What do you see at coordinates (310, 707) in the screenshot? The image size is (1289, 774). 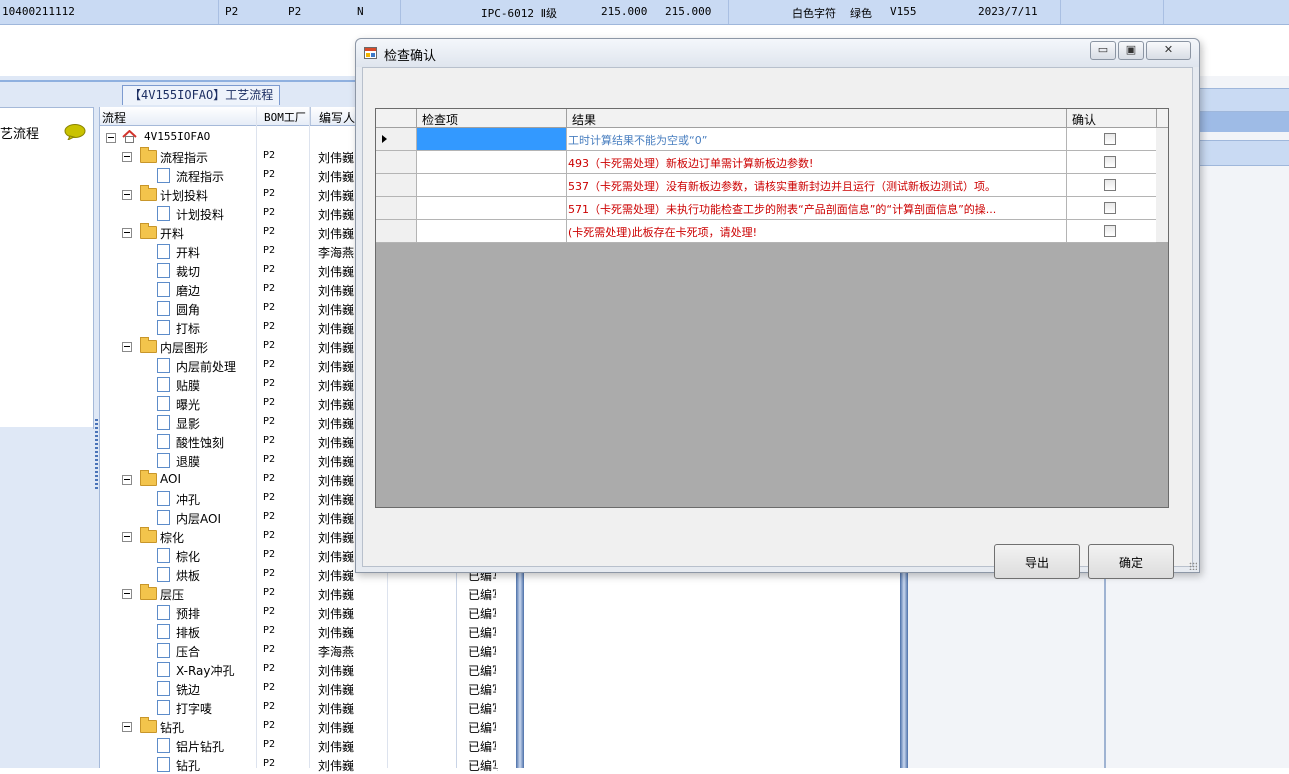 I see `tree-row: 打字唛 P2 刘伟巍 已编写` at bounding box center [310, 707].